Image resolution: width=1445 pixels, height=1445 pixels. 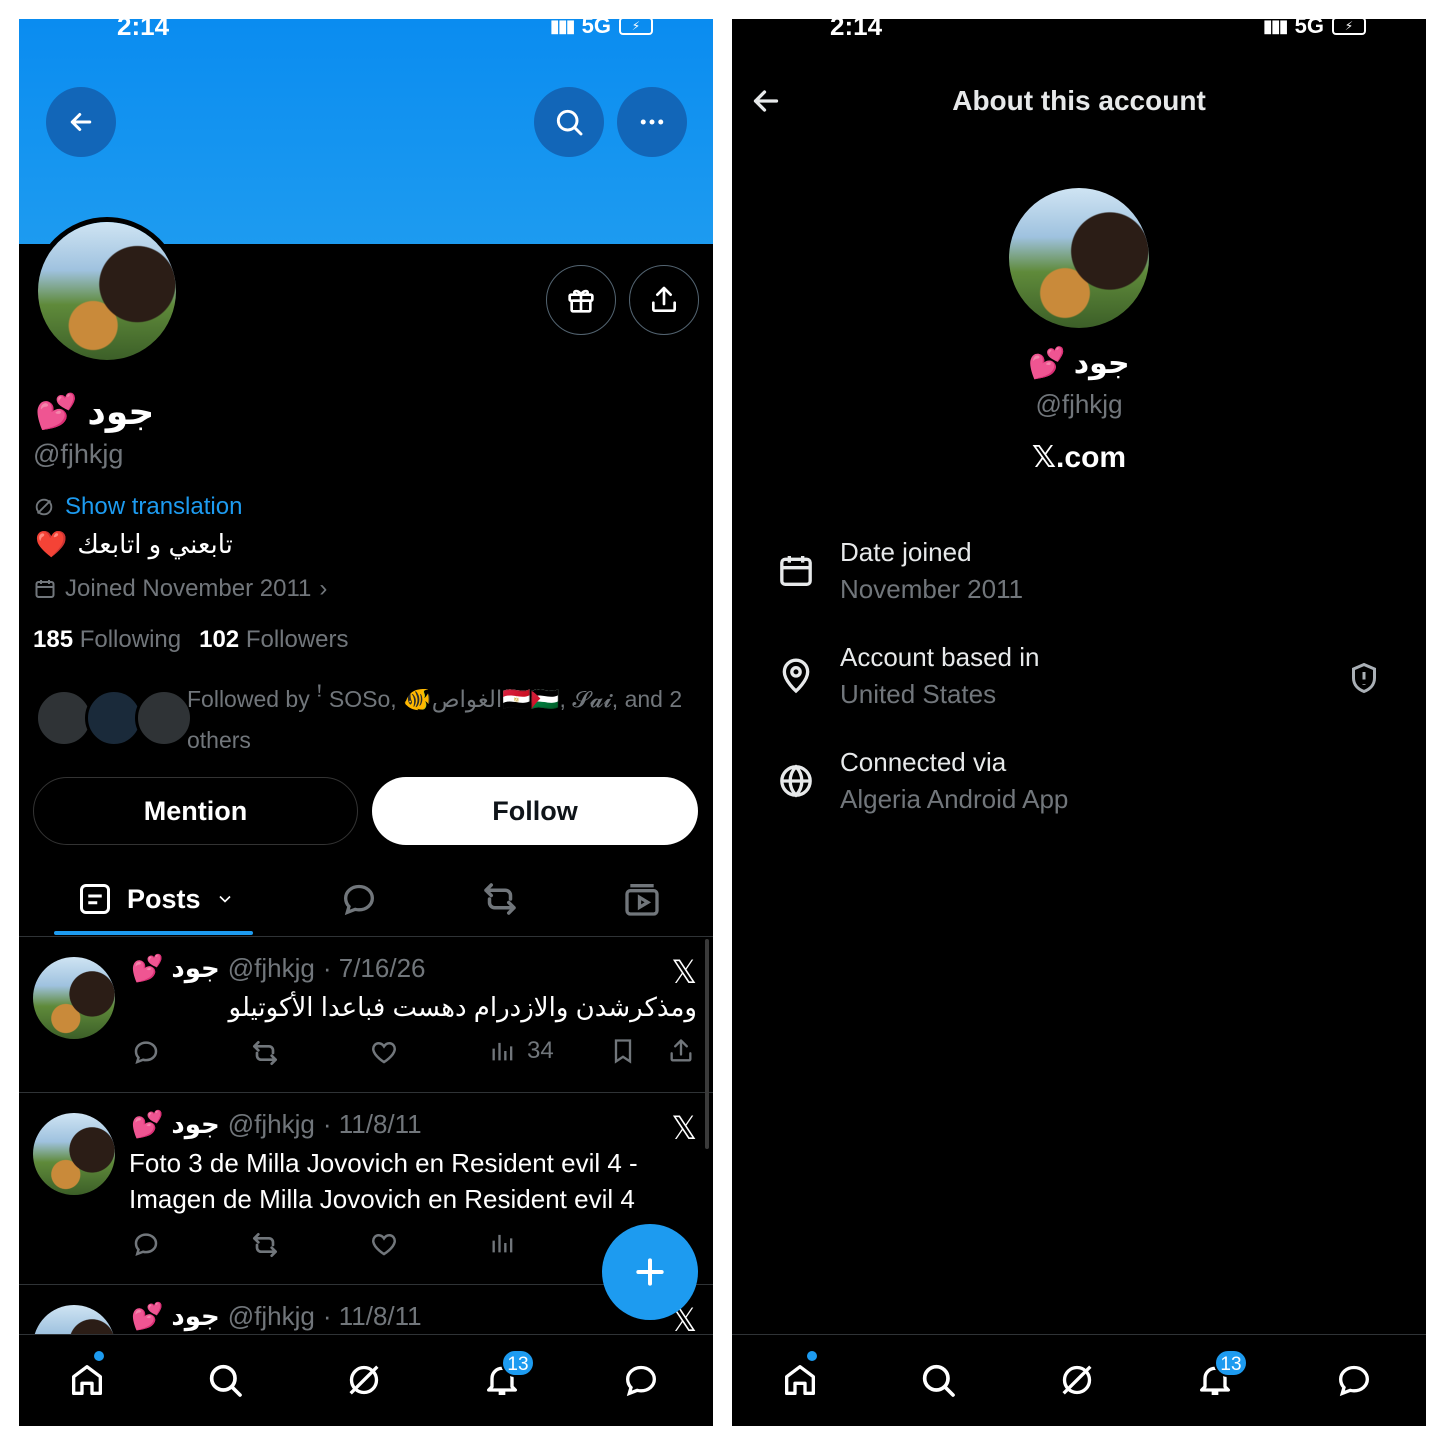 What do you see at coordinates (1079, 787) in the screenshot?
I see `info-row-connected-via: Connected via Algeria Android App` at bounding box center [1079, 787].